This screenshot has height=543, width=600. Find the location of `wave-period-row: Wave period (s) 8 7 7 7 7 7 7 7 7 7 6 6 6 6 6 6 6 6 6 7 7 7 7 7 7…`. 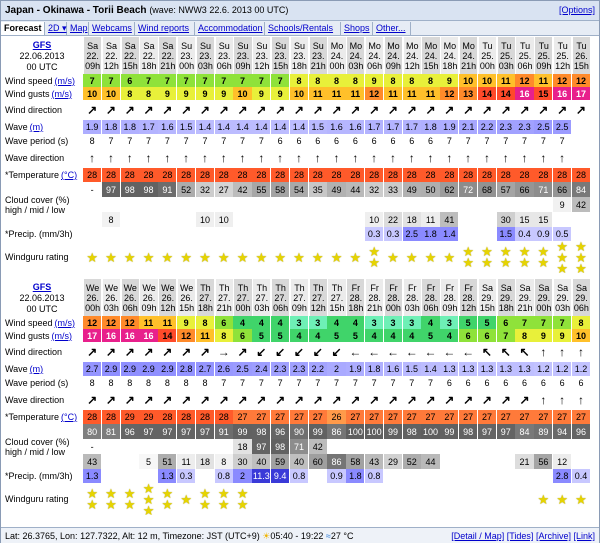

wave-period-row: Wave period (s) 8 7 7 7 7 7 7 7 7 7 6 6 6 6 6 6 6 6 6 7 7 7 7 7 7… is located at coordinates (300, 141).